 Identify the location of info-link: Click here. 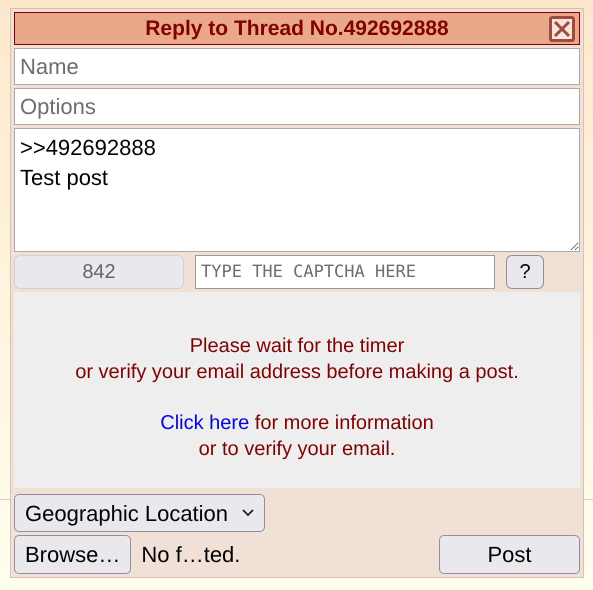
(205, 423).